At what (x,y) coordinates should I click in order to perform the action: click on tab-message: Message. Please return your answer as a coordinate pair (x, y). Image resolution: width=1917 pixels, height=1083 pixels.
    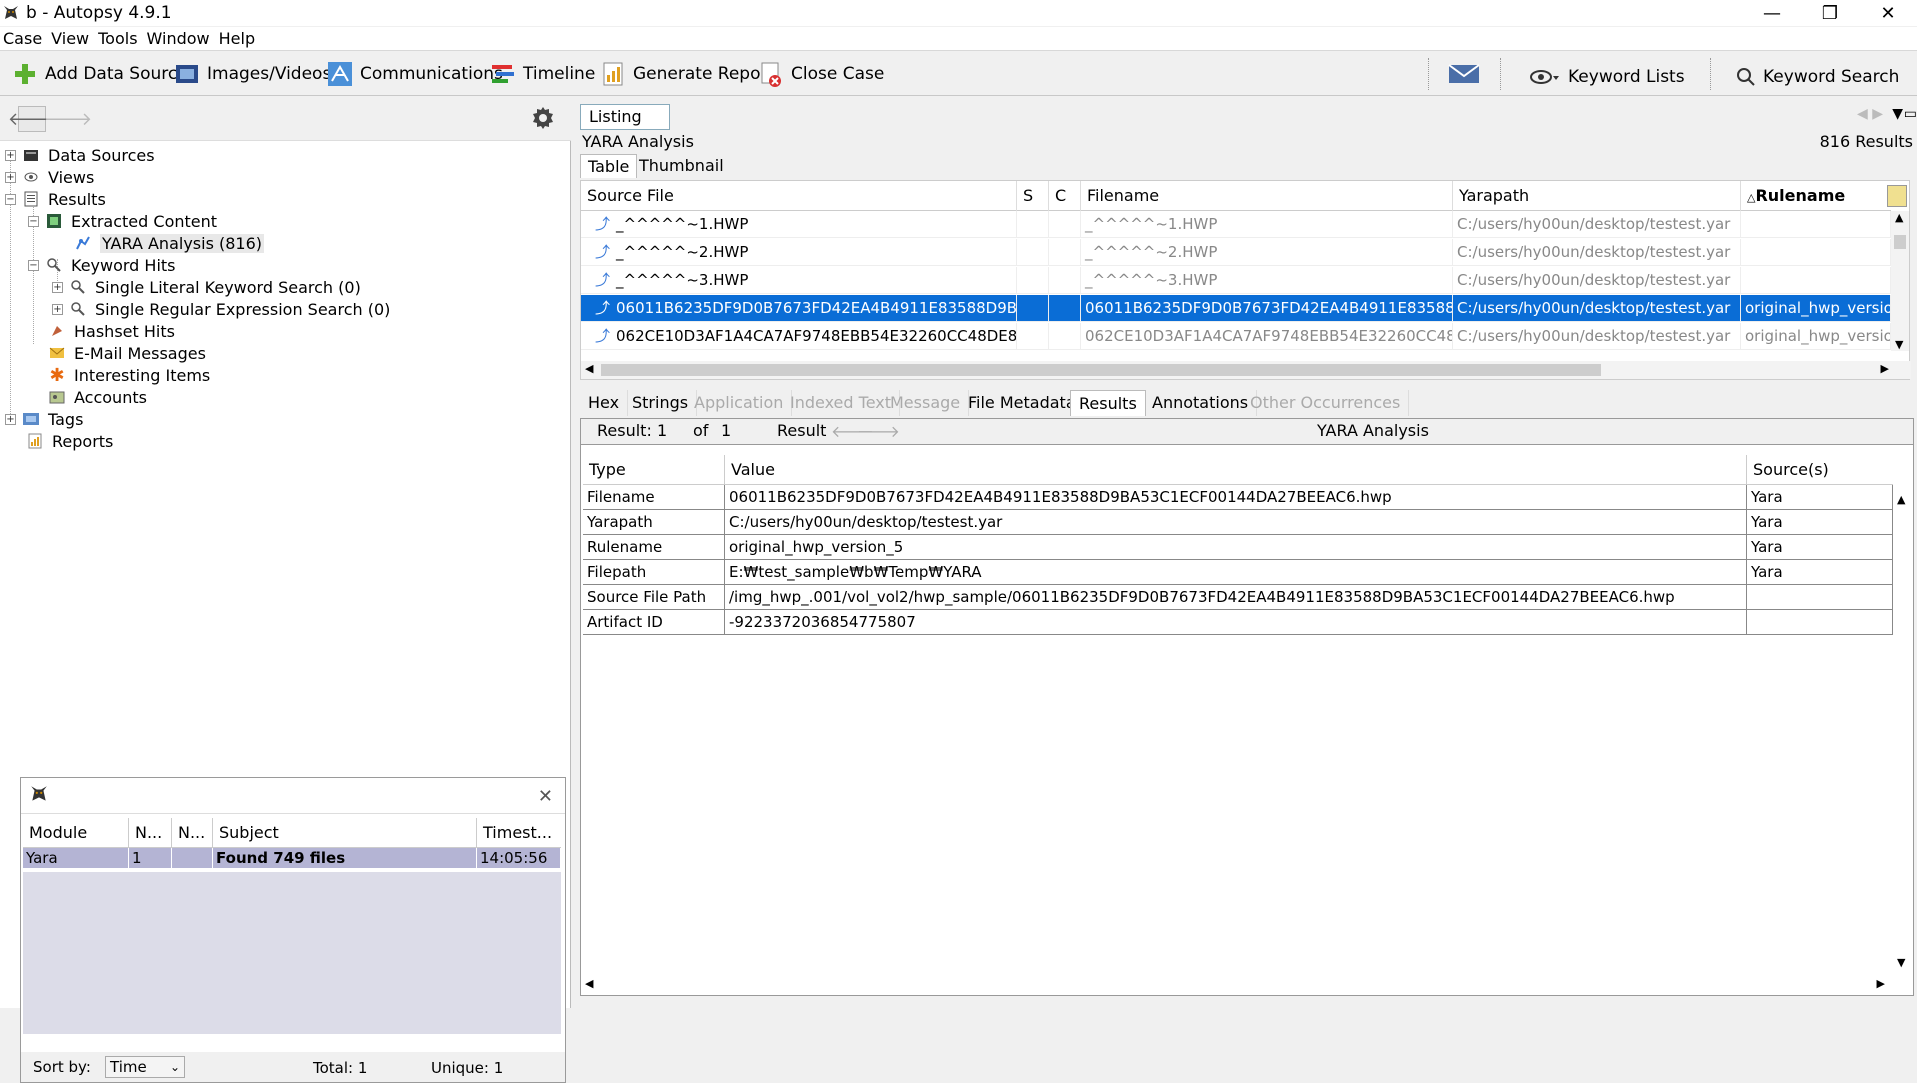
    Looking at the image, I should click on (926, 403).